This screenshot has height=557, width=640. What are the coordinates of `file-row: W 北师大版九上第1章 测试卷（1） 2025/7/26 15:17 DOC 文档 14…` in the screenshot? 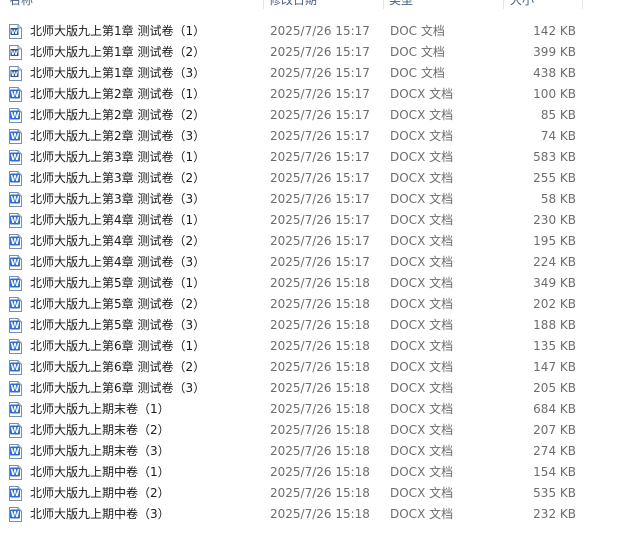 It's located at (320, 31).